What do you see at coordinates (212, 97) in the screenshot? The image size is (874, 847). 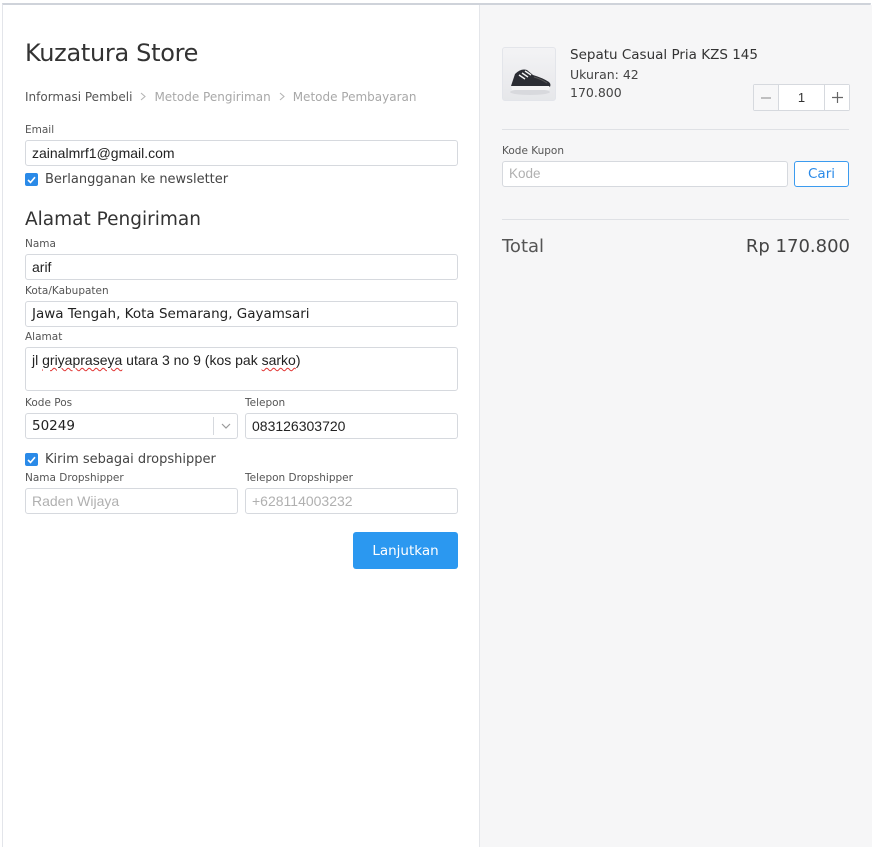 I see `breadcrumb-item-metode-pengiriman: Metode Pengiriman` at bounding box center [212, 97].